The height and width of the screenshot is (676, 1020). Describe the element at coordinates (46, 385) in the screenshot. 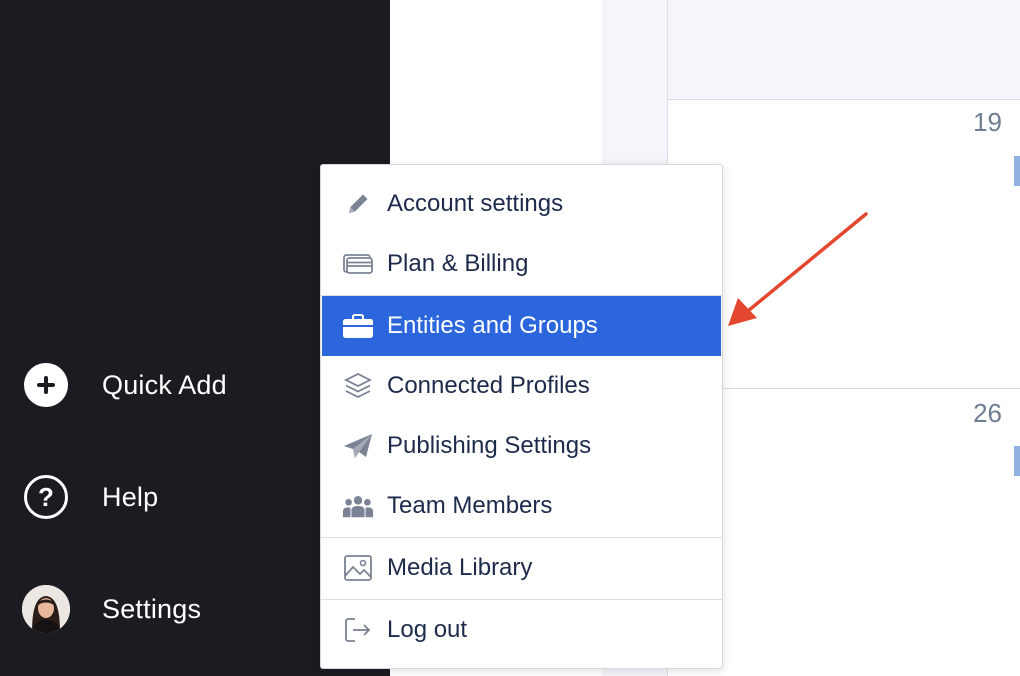

I see `plus-circle-icon` at that location.